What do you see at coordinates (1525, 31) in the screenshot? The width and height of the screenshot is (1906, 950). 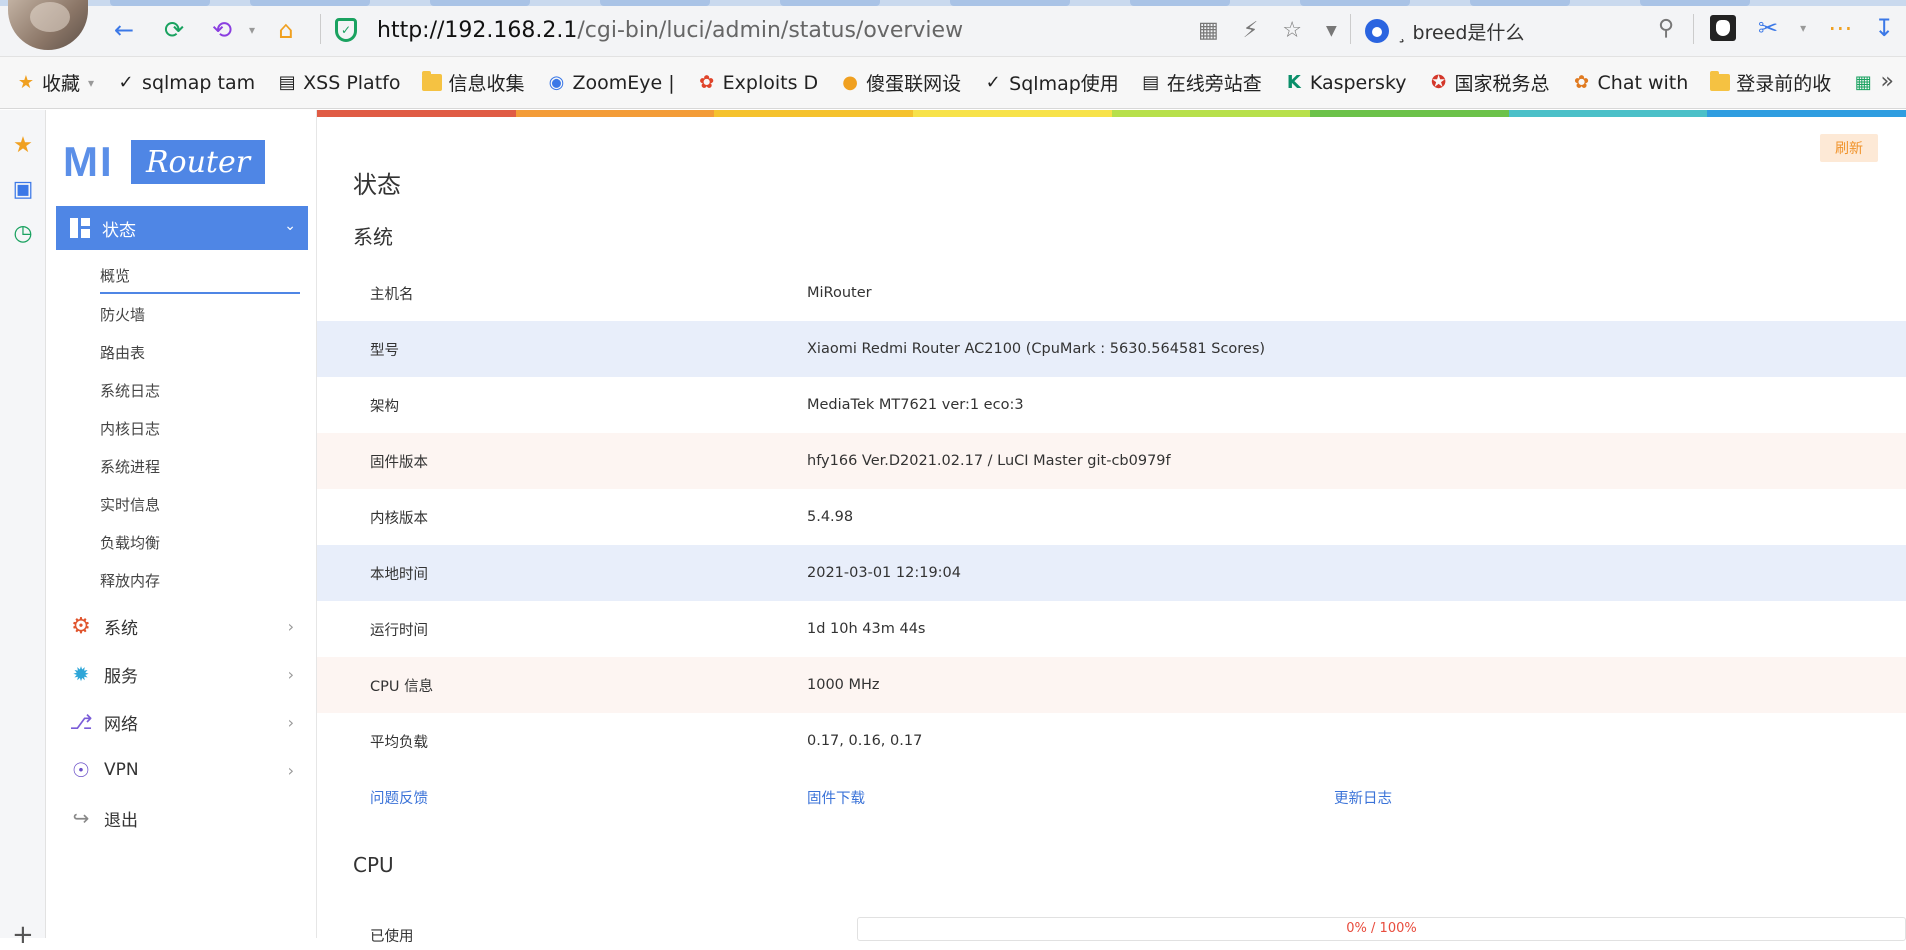 I see `search-box: ¸ breed是什么` at bounding box center [1525, 31].